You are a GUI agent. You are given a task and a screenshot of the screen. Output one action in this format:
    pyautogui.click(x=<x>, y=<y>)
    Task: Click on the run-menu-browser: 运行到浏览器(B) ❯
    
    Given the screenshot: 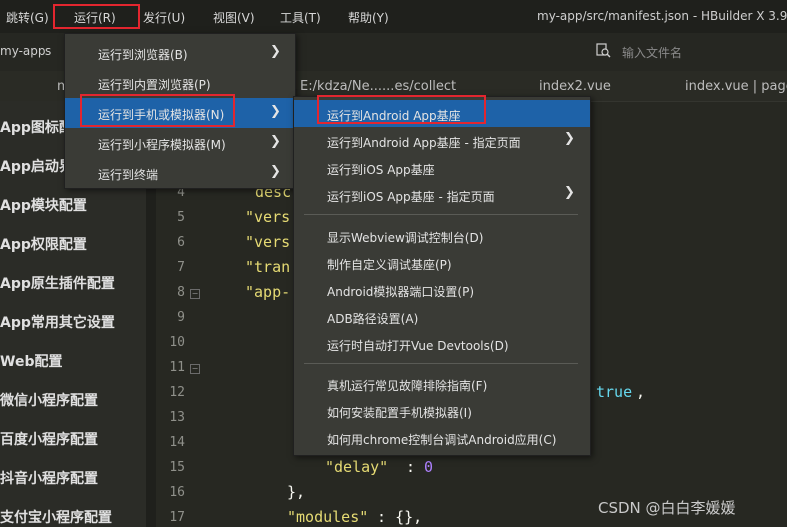 What is the action you would take?
    pyautogui.click(x=180, y=53)
    